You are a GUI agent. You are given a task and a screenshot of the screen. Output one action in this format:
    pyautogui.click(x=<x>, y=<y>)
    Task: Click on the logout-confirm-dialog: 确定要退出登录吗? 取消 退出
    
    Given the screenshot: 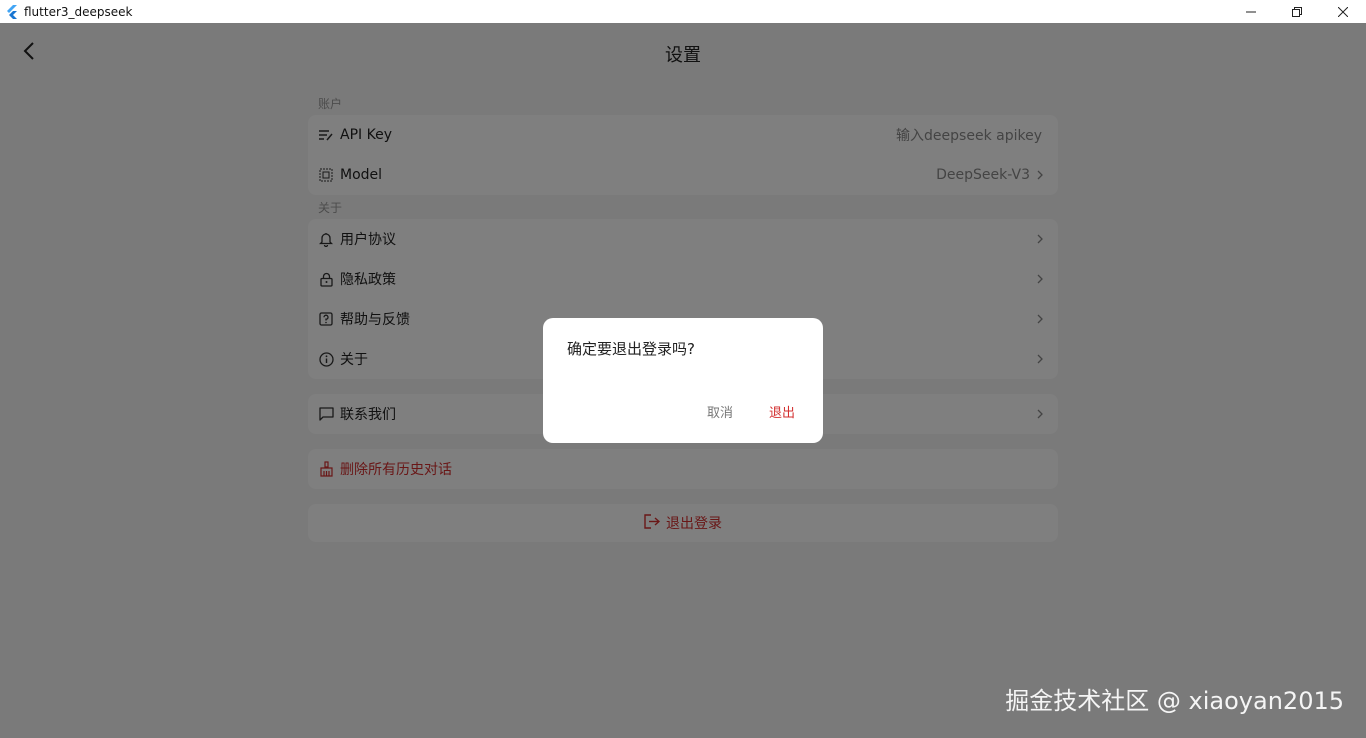 What is the action you would take?
    pyautogui.click(x=683, y=380)
    